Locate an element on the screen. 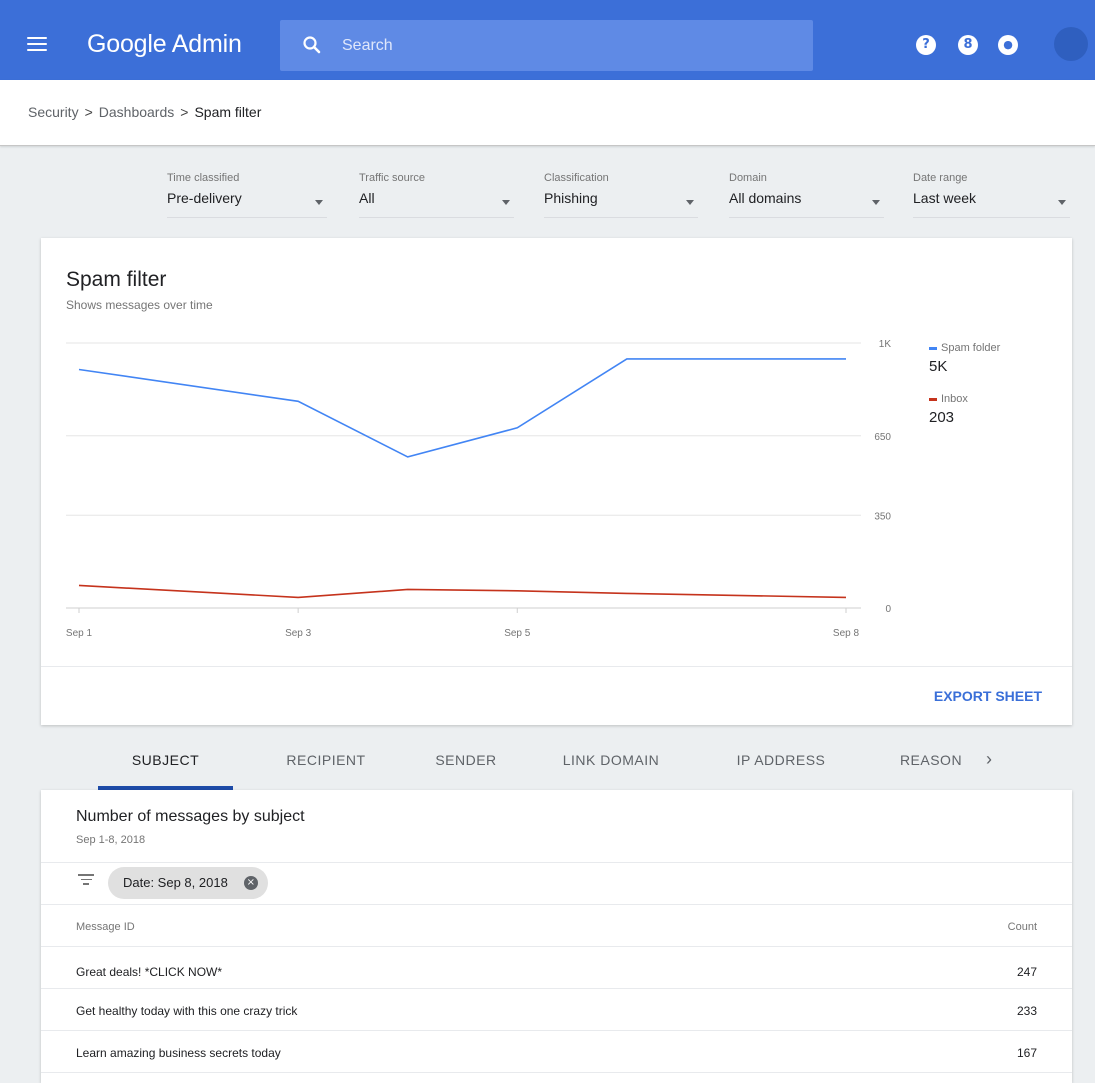 Image resolution: width=1095 pixels, height=1083 pixels. chart-legend: Spam folder 5K Inbox 203 is located at coordinates (994, 393).